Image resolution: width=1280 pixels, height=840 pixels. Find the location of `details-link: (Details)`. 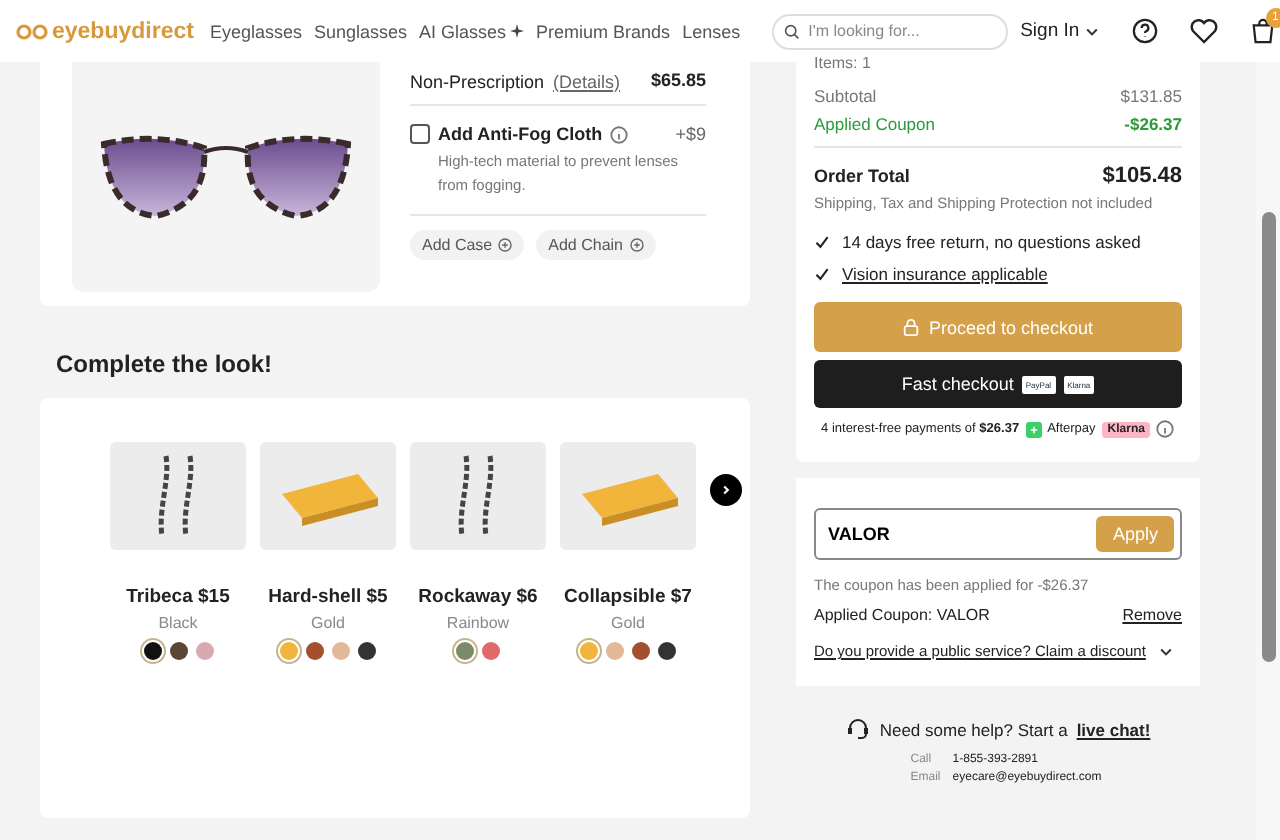

details-link: (Details) is located at coordinates (586, 81).